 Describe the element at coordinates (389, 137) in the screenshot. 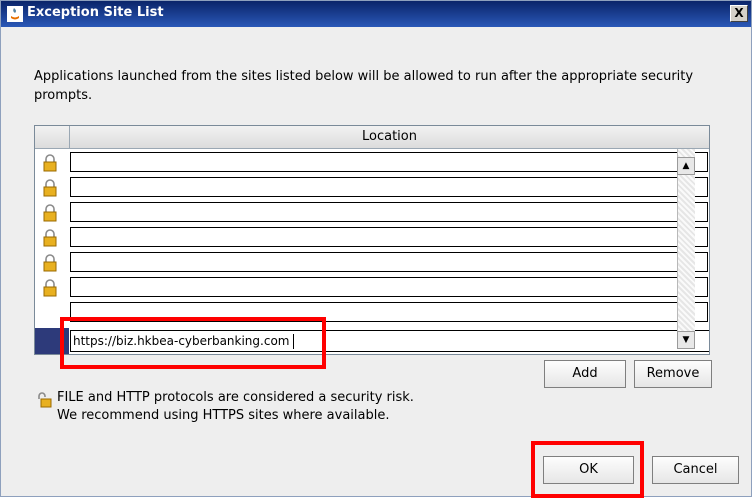

I see `location-column-header: Location` at that location.